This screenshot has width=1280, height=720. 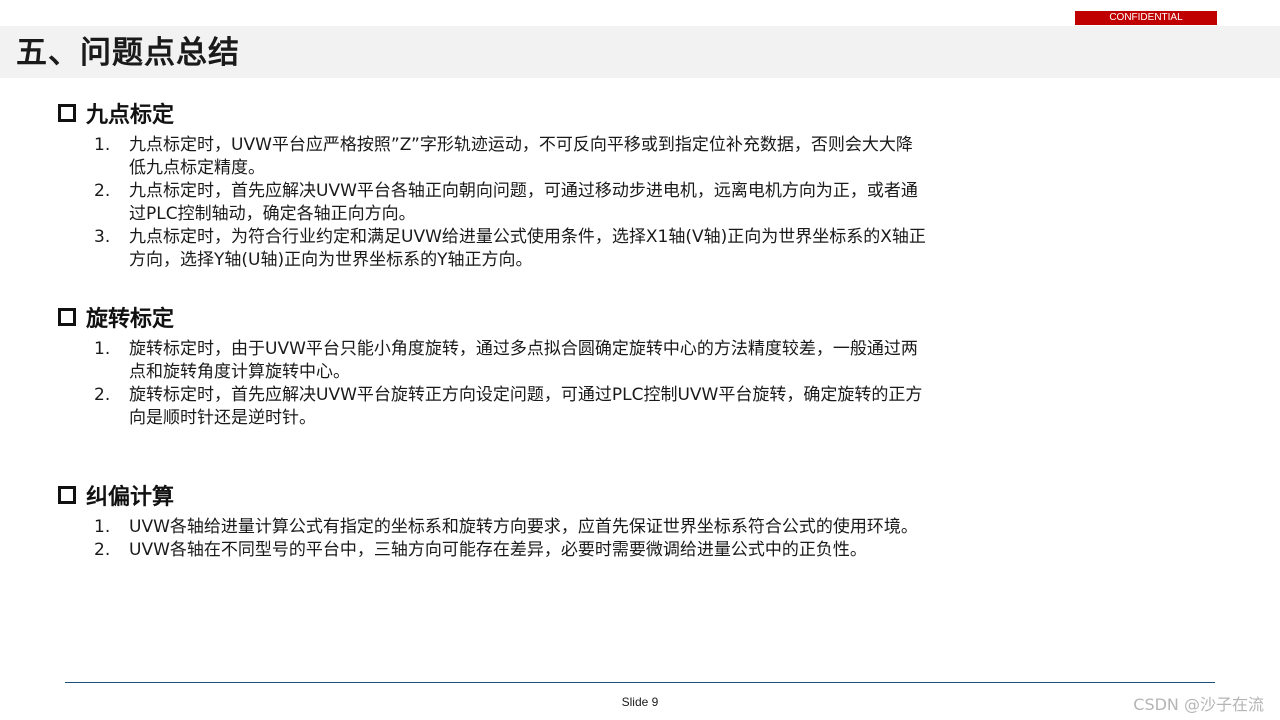 What do you see at coordinates (493, 495) in the screenshot?
I see `section-heading: 纠偏计算` at bounding box center [493, 495].